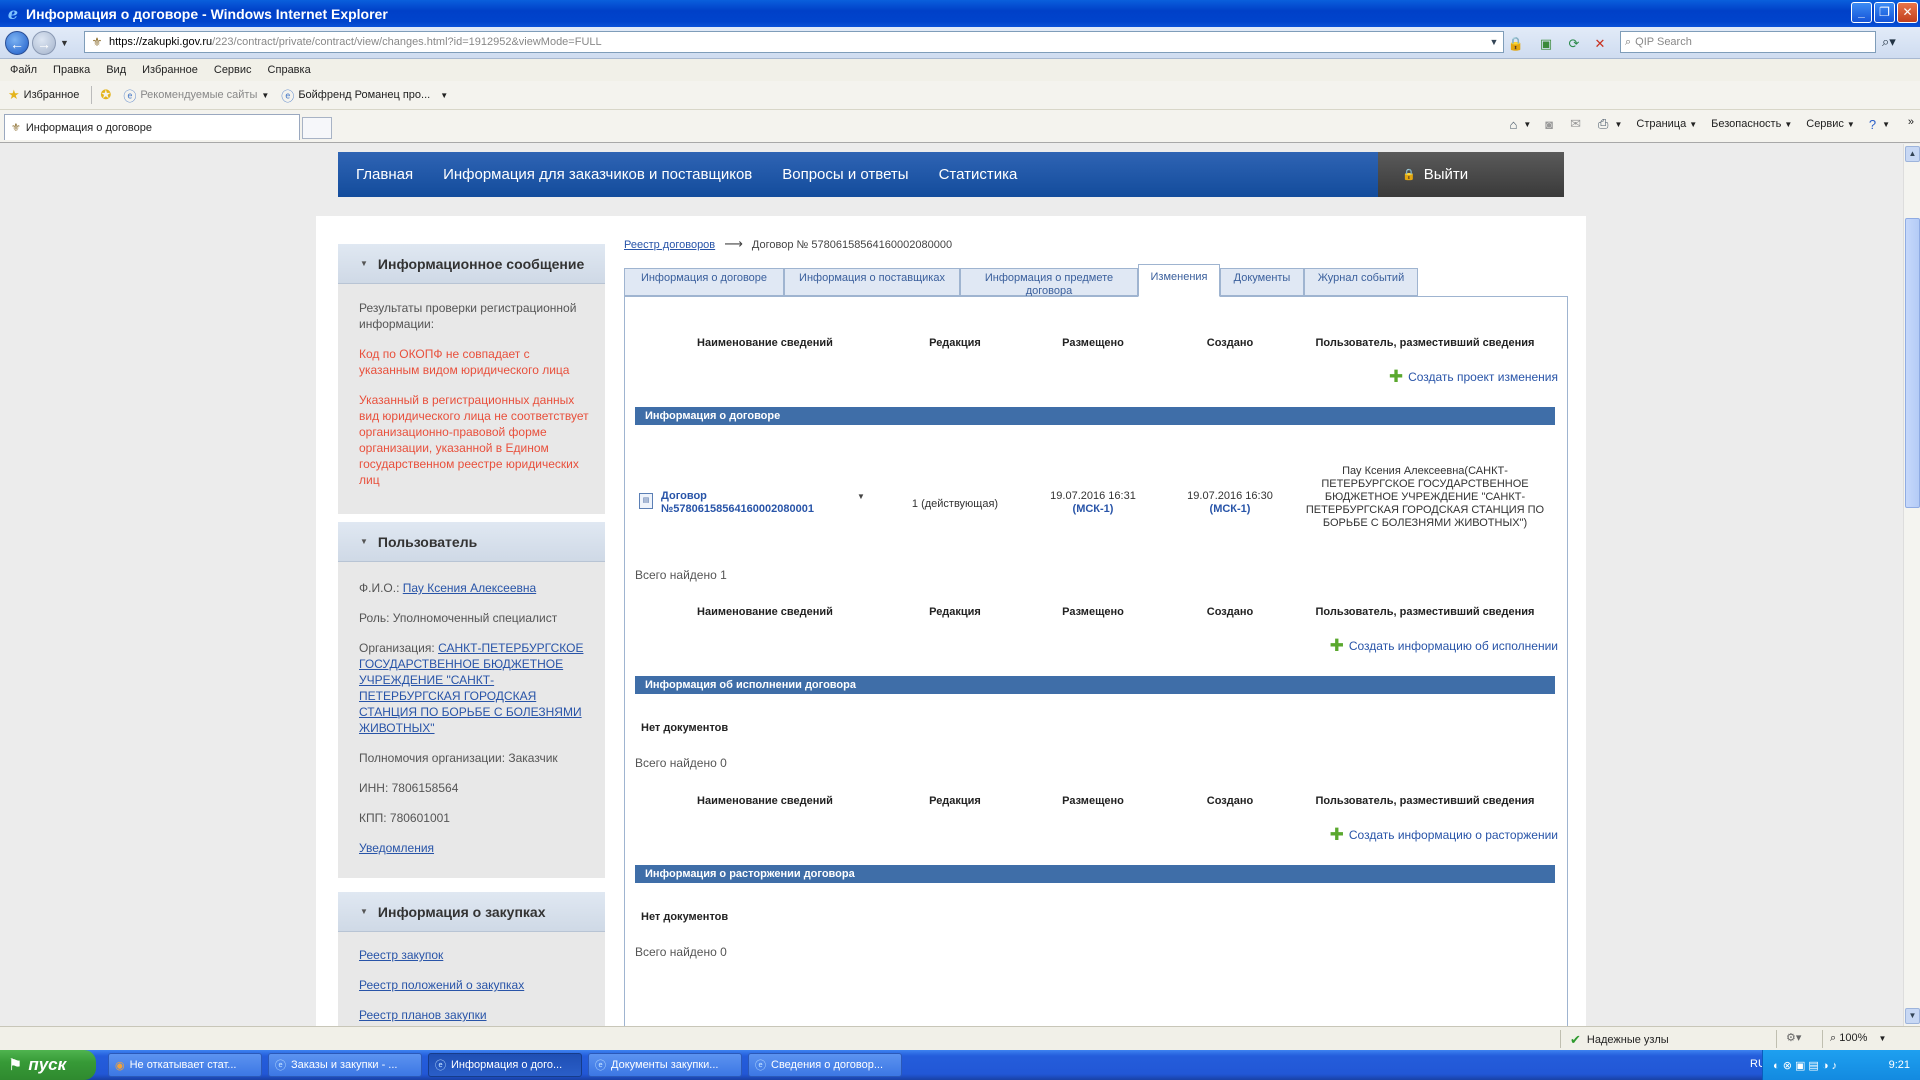  I want to click on org-inn: ИНН: 7806158564, so click(409, 788).